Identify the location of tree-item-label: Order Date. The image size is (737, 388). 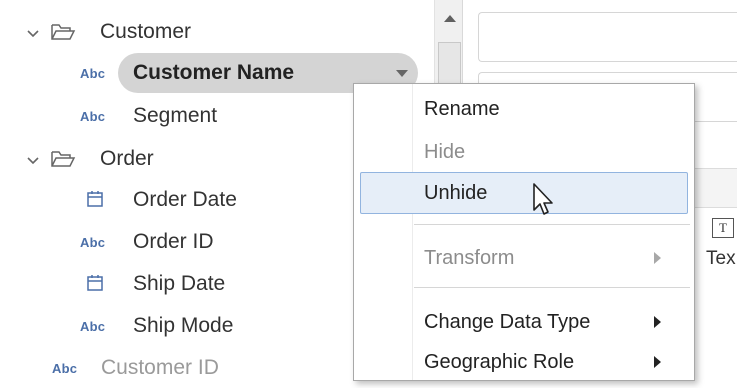
(185, 199).